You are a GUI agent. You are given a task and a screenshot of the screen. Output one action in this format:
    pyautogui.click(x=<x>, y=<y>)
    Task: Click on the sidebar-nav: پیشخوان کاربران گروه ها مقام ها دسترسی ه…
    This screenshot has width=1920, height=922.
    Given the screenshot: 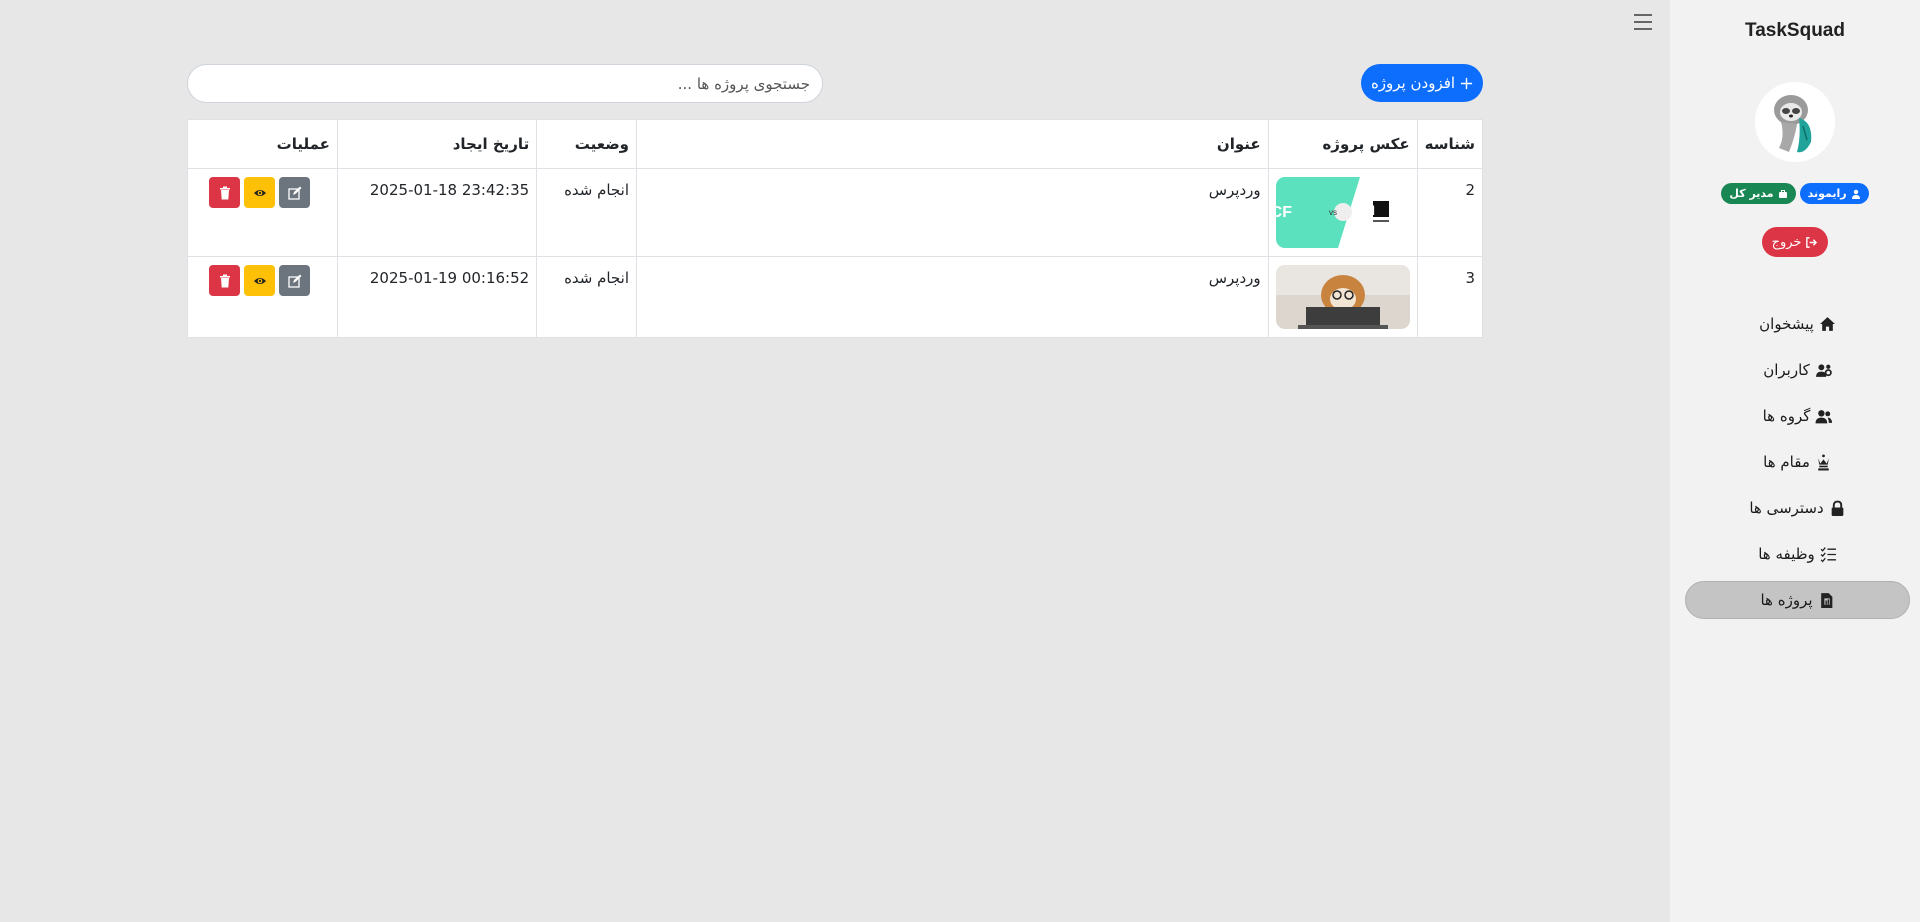 What is the action you would take?
    pyautogui.click(x=1797, y=466)
    